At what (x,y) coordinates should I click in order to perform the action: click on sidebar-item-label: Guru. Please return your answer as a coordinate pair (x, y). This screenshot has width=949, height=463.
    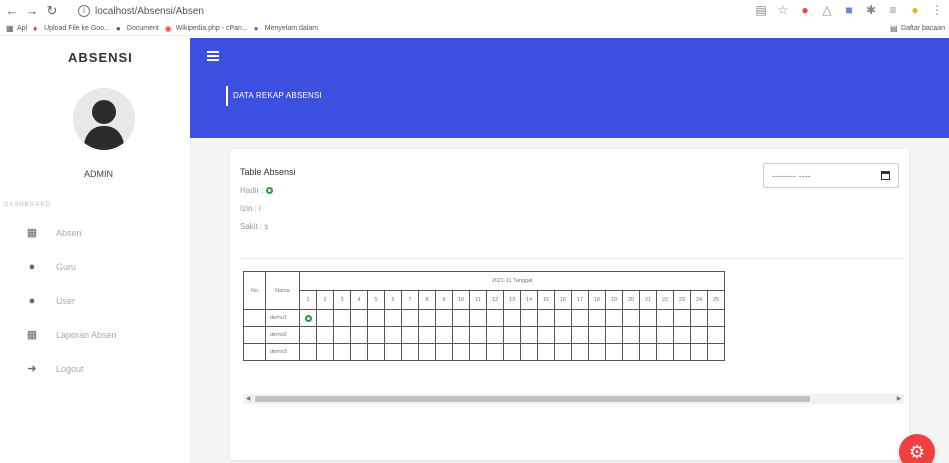
    Looking at the image, I should click on (66, 267).